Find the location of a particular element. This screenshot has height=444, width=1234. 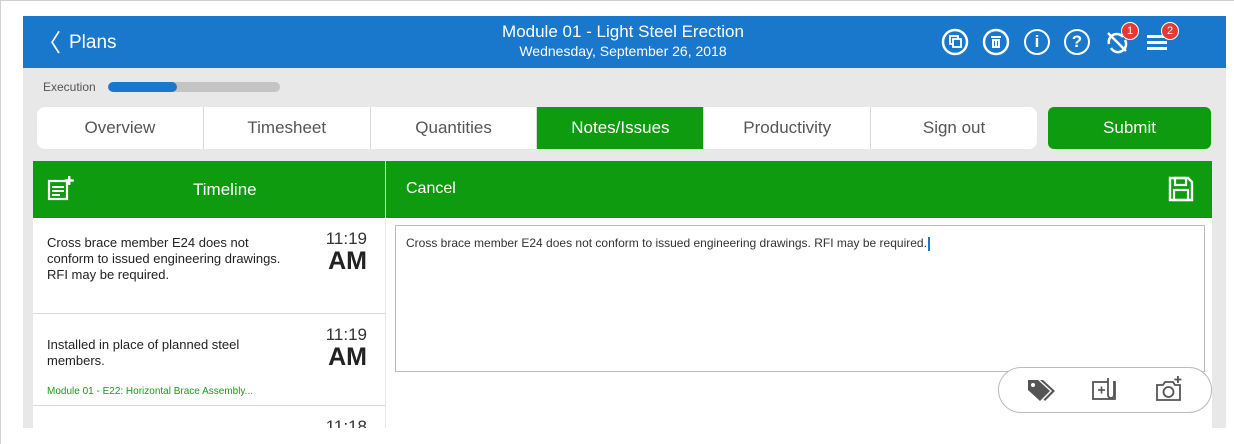

cancel-button: Cancel is located at coordinates (431, 189).